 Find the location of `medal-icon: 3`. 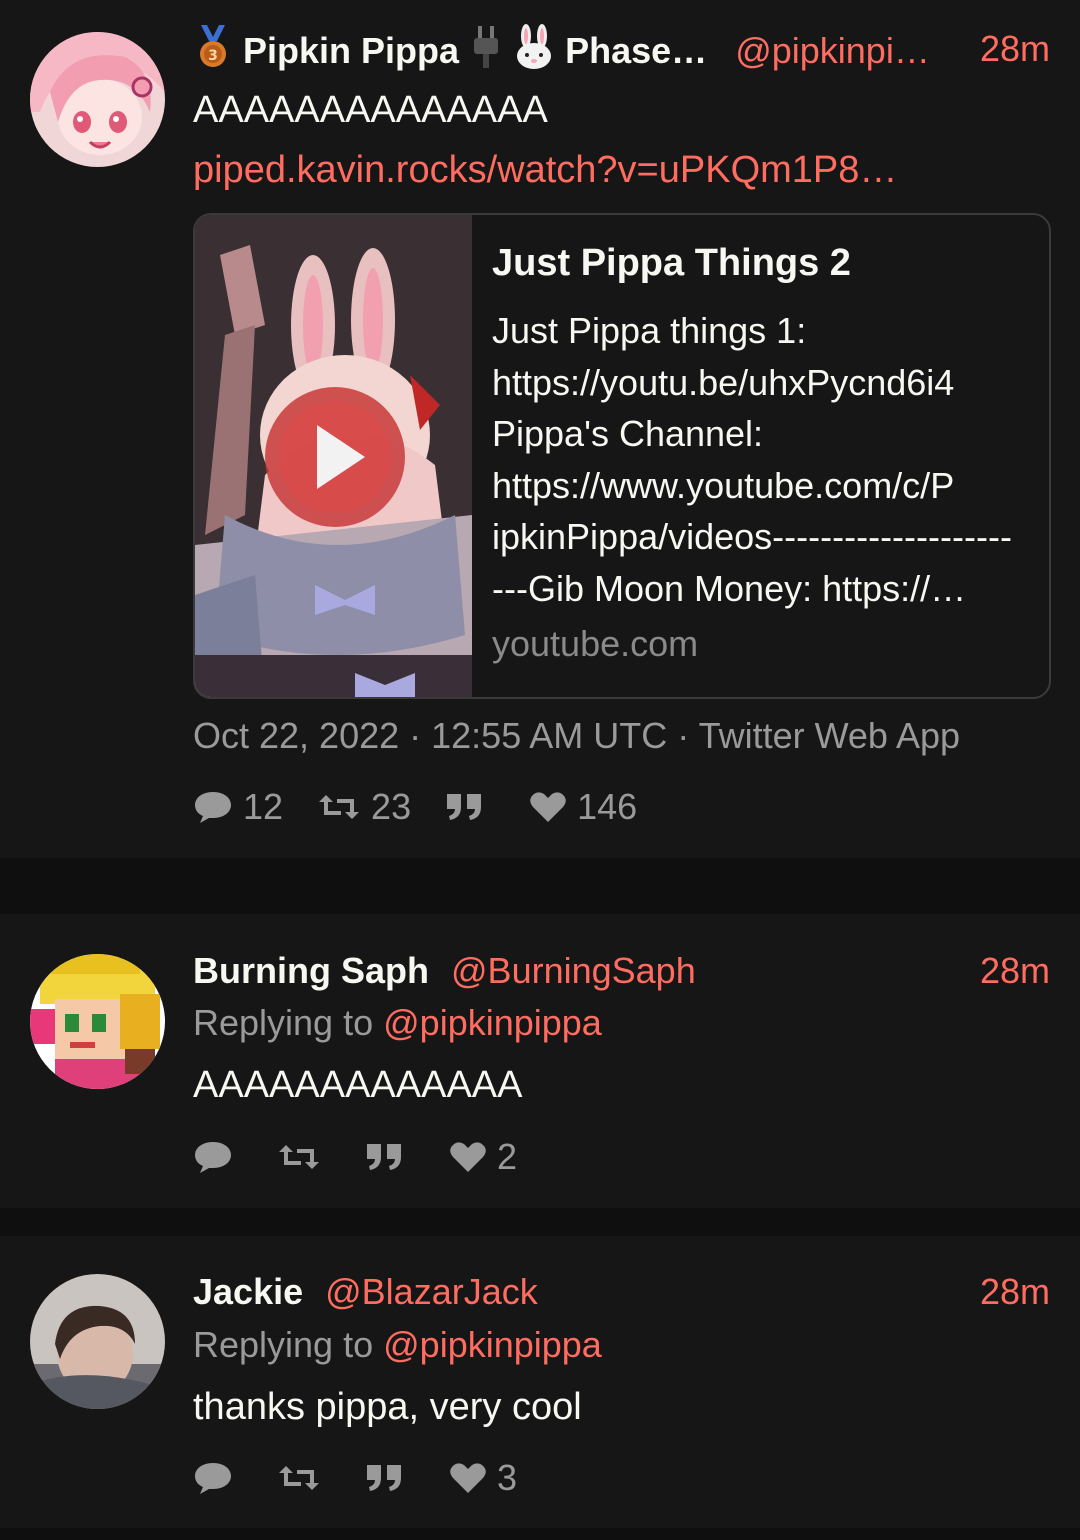

medal-icon: 3 is located at coordinates (213, 53).